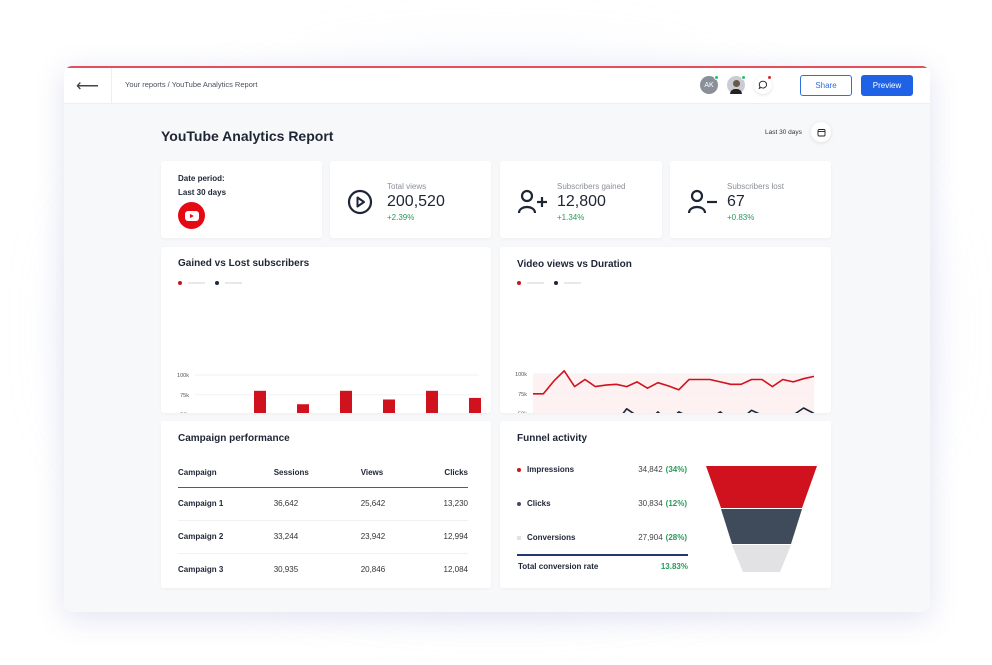  Describe the element at coordinates (761, 487) in the screenshot. I see `funnel-segment-impressions` at that location.